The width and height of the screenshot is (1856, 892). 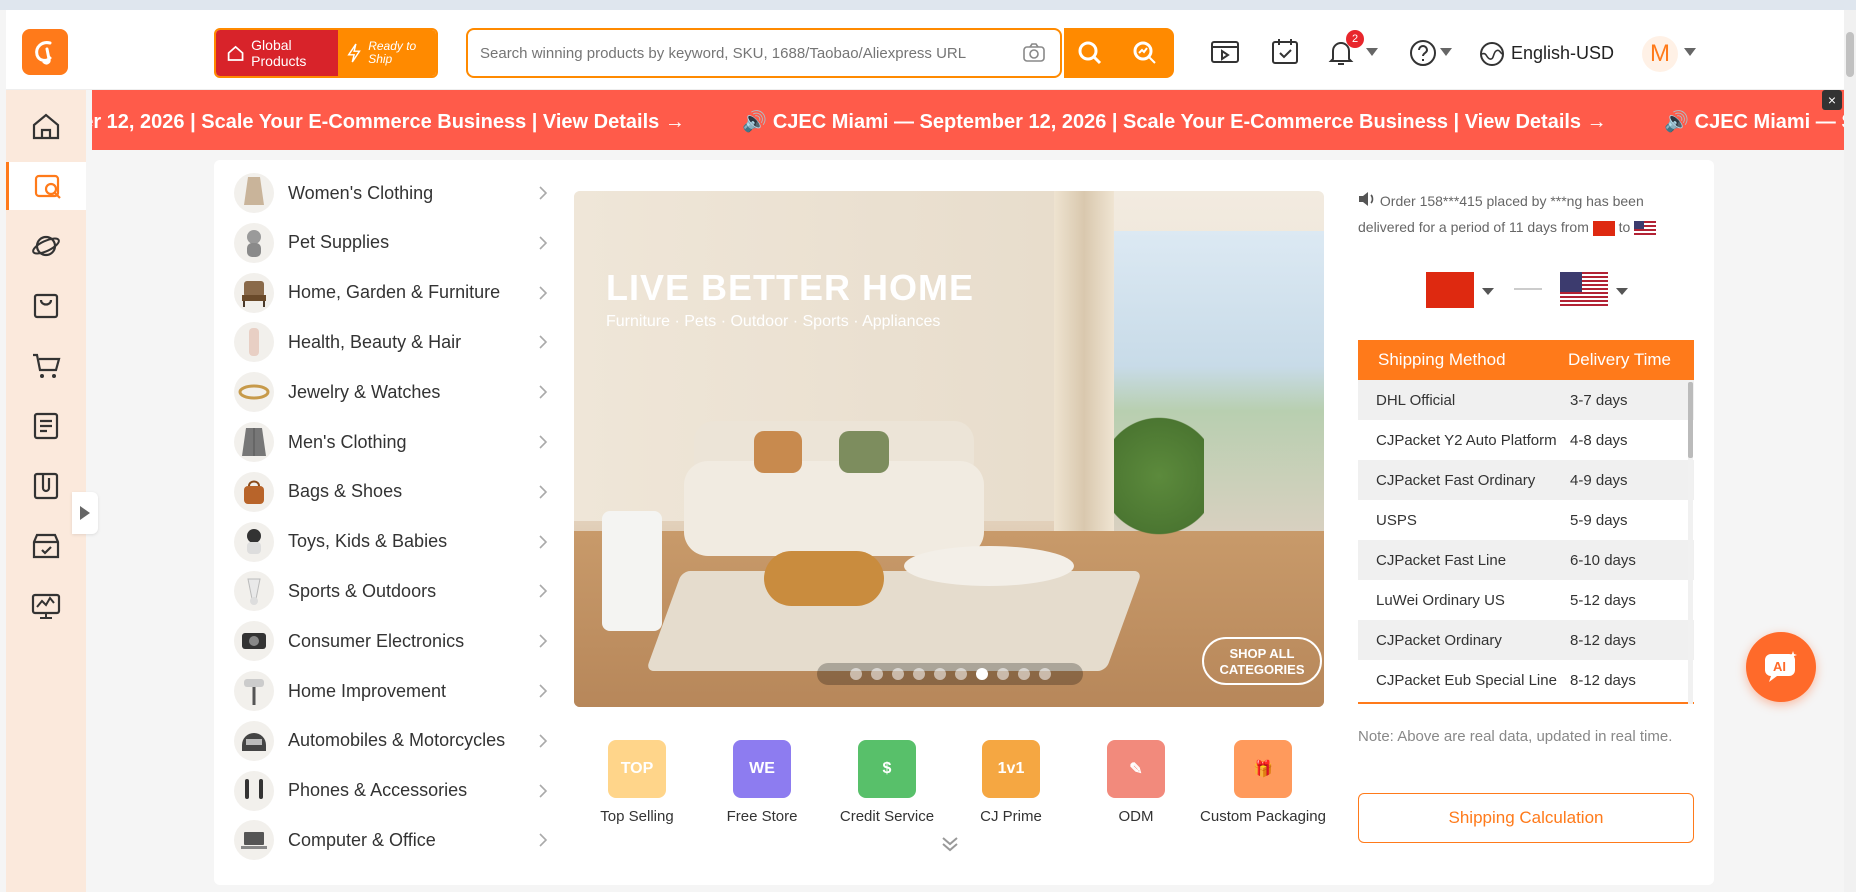 I want to click on service-item: 🎁 Custom Packaging, so click(x=1263, y=782).